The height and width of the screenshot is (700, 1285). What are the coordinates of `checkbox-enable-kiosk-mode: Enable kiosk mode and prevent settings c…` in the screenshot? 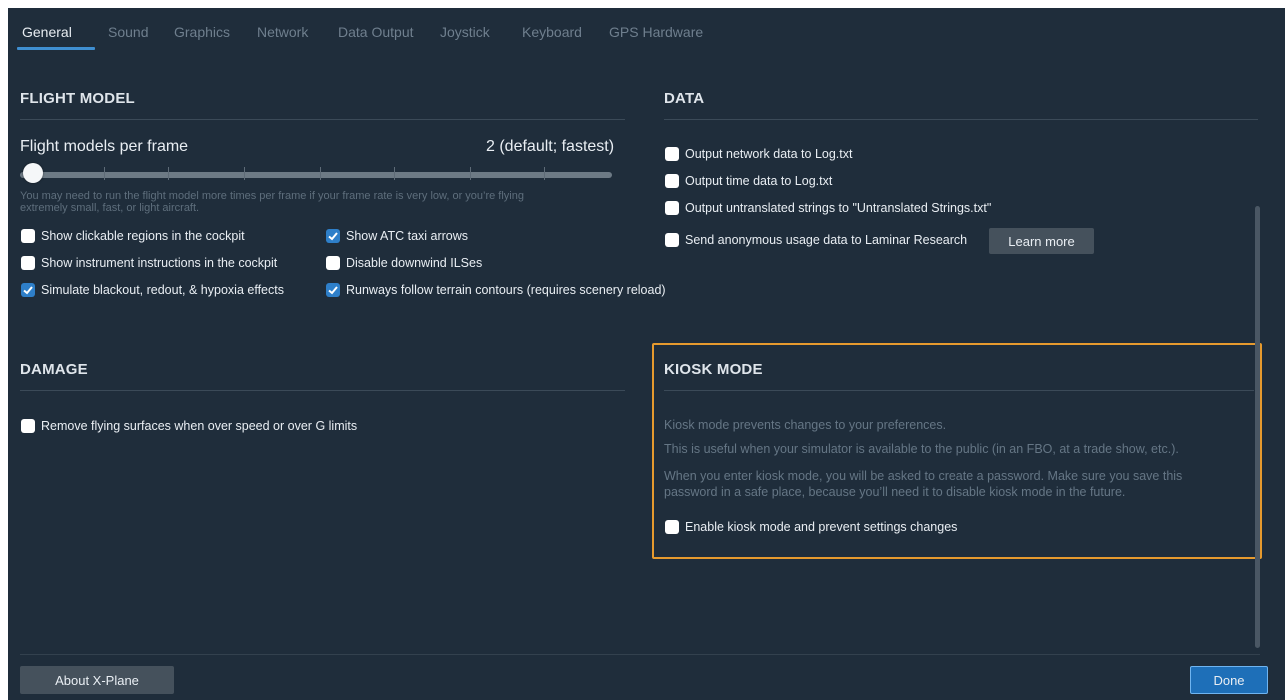 It's located at (811, 527).